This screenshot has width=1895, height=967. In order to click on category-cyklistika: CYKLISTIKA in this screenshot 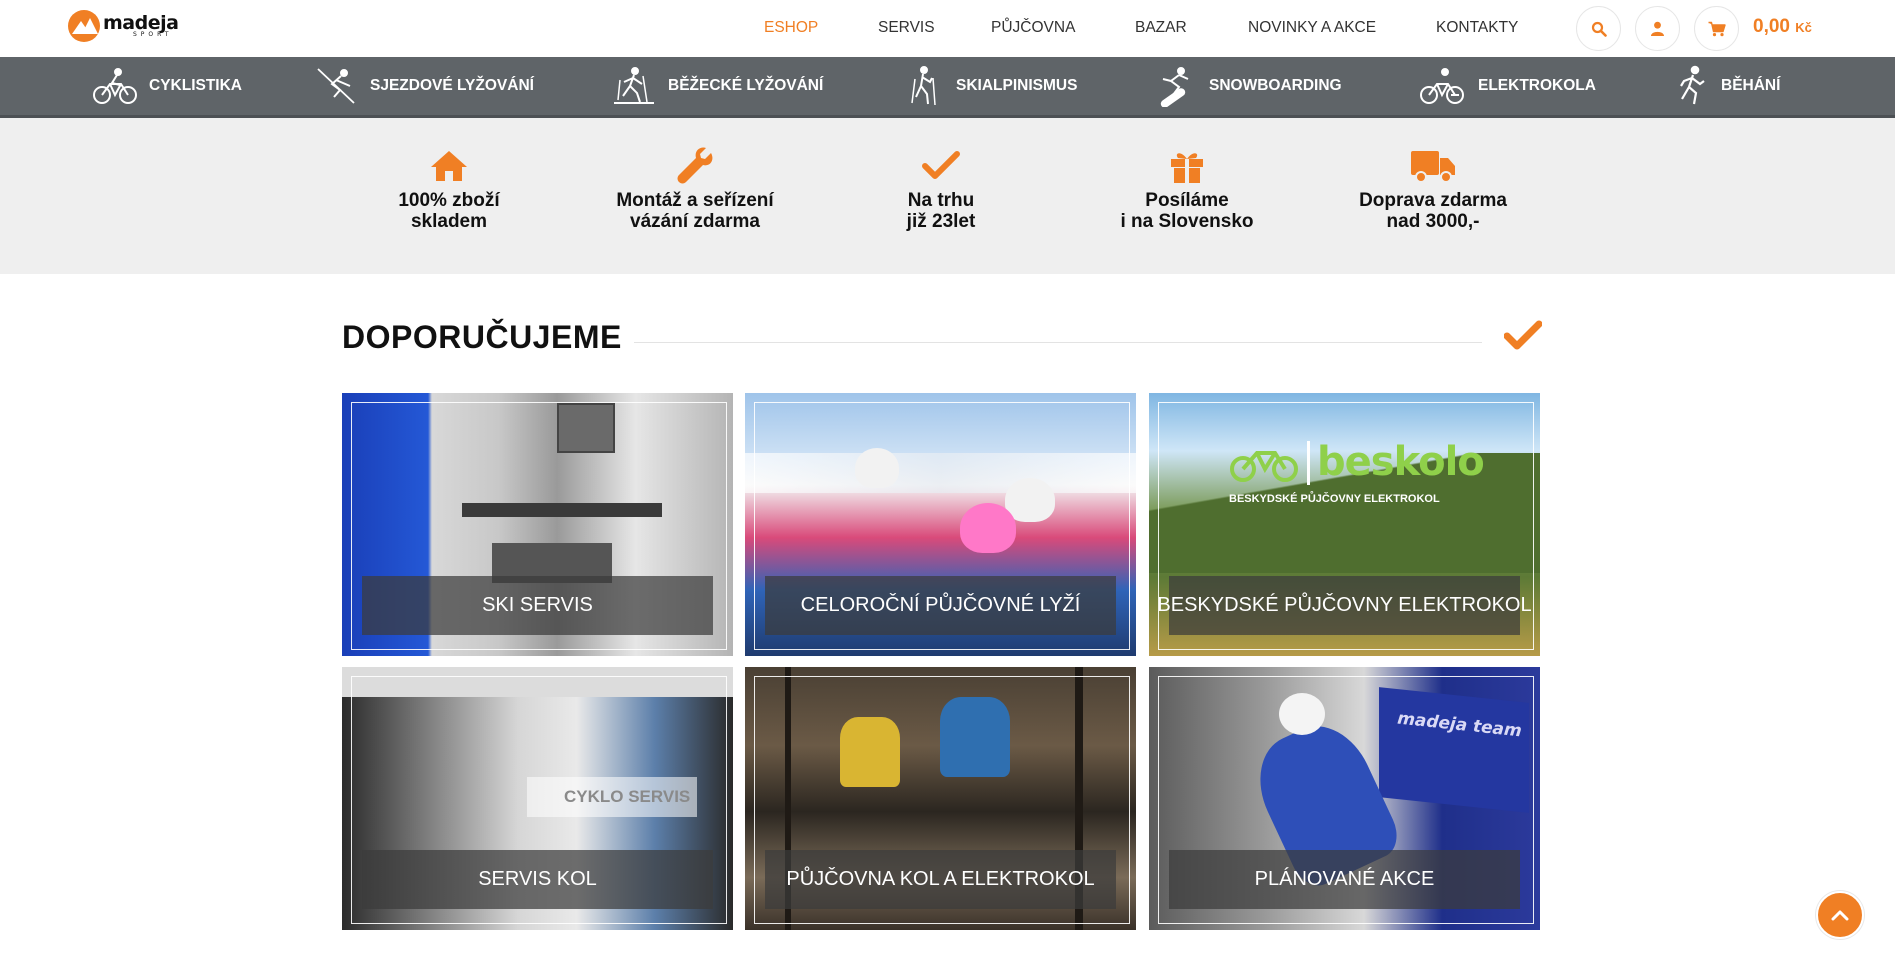, I will do `click(167, 86)`.